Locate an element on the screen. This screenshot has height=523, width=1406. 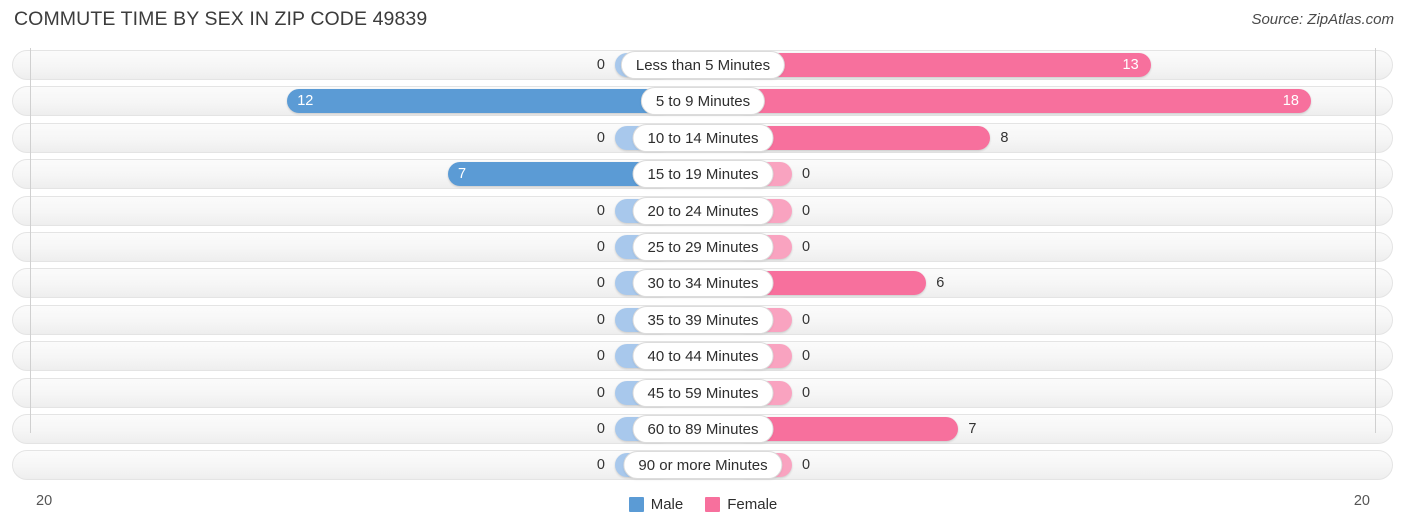
bar-value-male: 12 is located at coordinates (305, 101).